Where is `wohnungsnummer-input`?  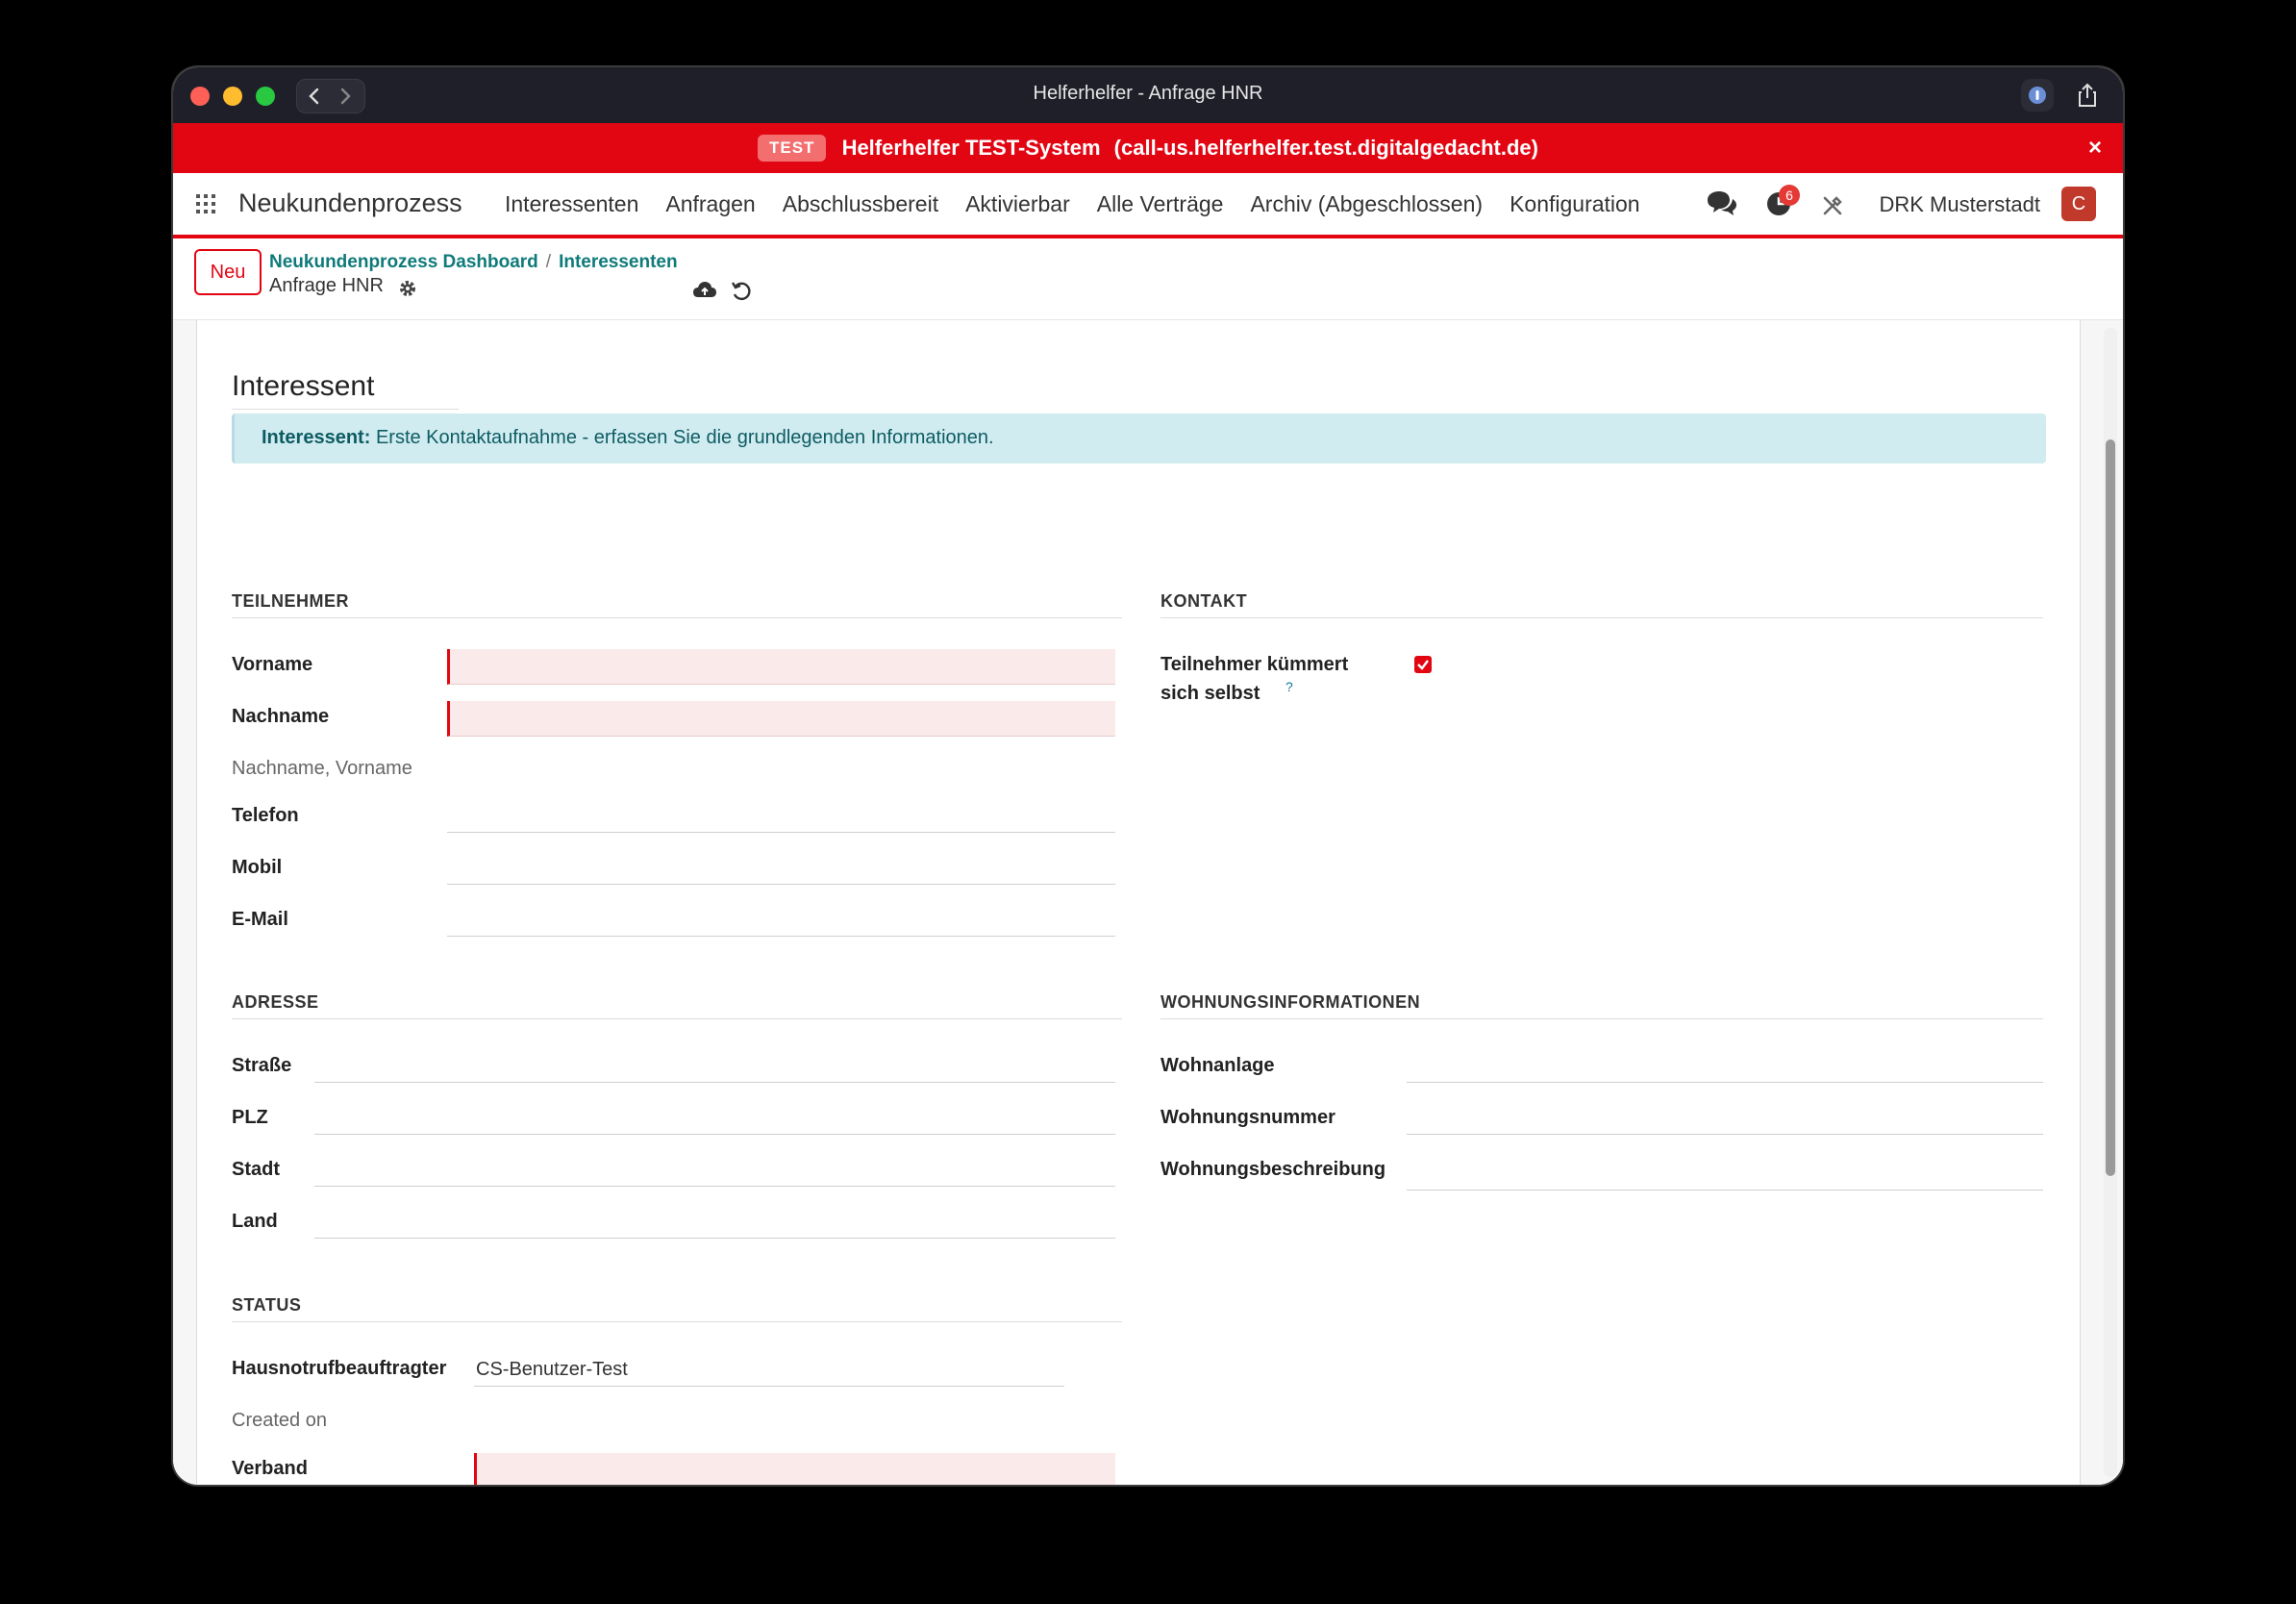
wohnungsnummer-input is located at coordinates (1725, 1117).